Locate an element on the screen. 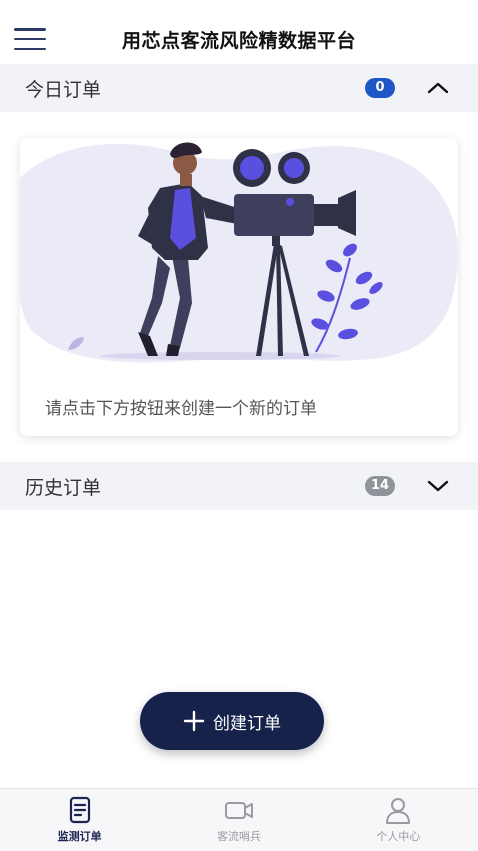  app-header: 用芯点客流风险精数据平台 is located at coordinates (239, 32).